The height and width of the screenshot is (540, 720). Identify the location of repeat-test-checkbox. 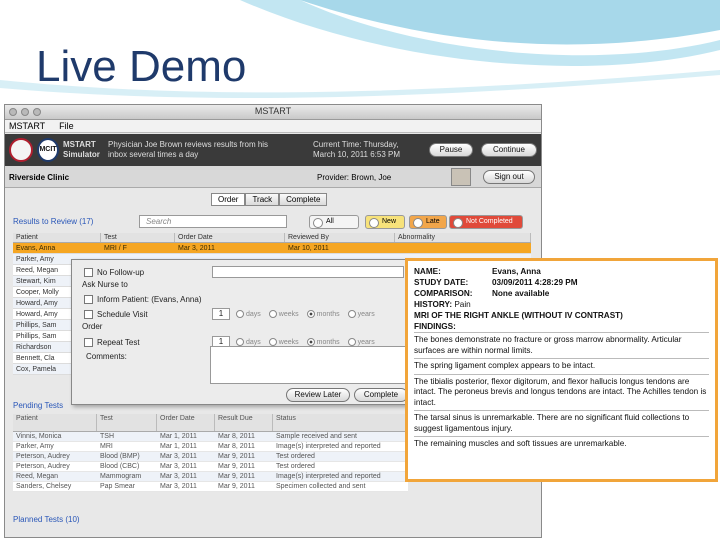
(88, 342).